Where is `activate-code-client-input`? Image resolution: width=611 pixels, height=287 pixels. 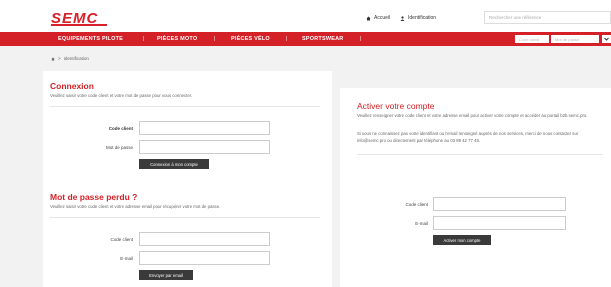
activate-code-client-input is located at coordinates (499, 204).